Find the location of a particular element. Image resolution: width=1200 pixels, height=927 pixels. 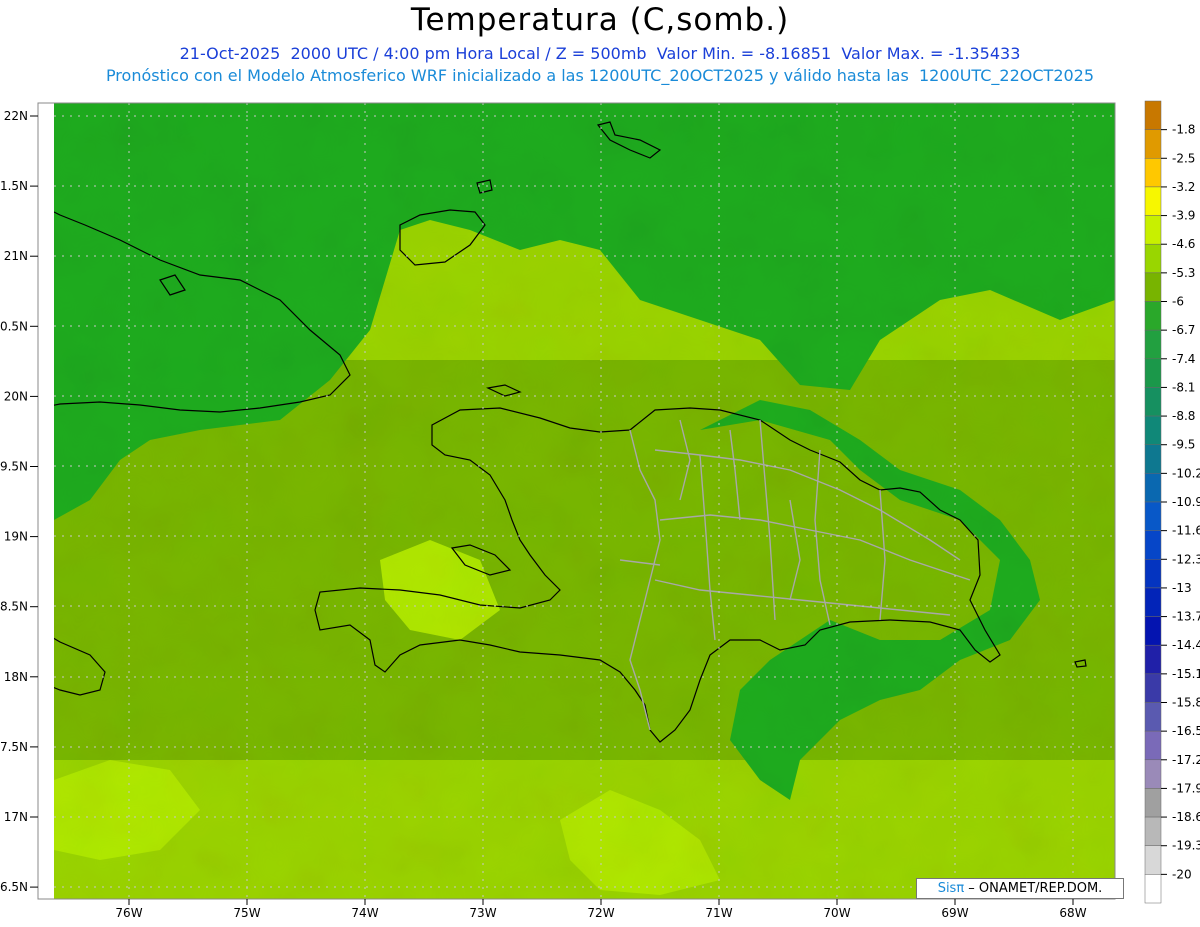

colorbar-label: -13.7 is located at coordinates (1186, 617).